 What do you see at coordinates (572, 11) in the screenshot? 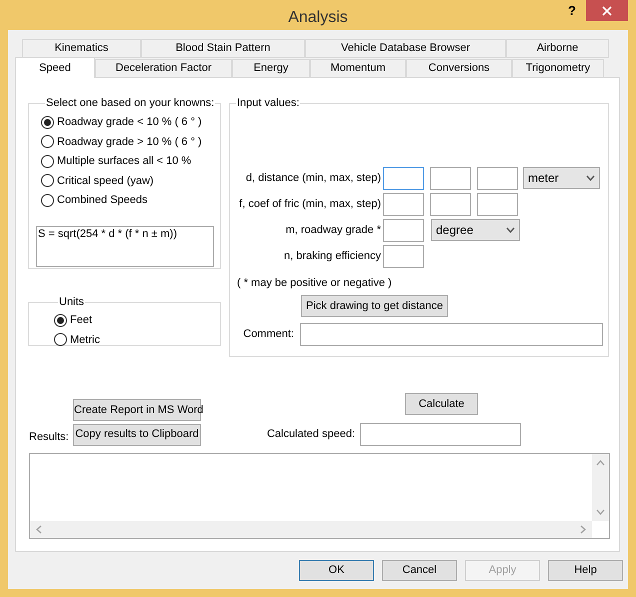
I see `help-button: ?` at bounding box center [572, 11].